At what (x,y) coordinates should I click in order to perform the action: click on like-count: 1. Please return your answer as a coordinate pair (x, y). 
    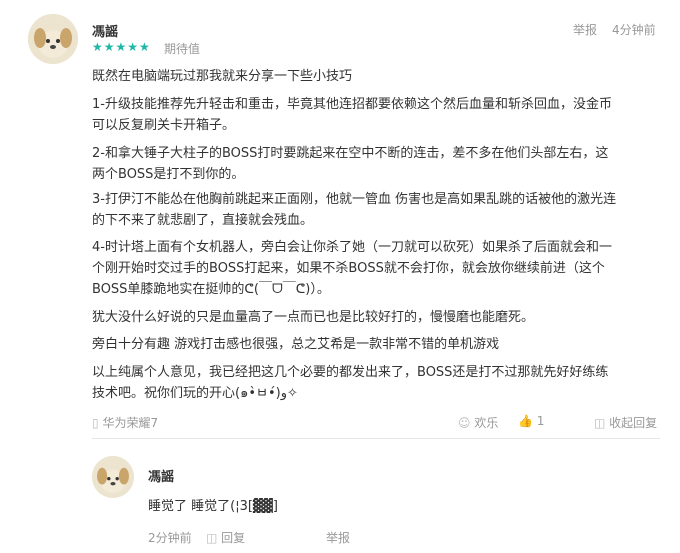
    Looking at the image, I should click on (540, 421).